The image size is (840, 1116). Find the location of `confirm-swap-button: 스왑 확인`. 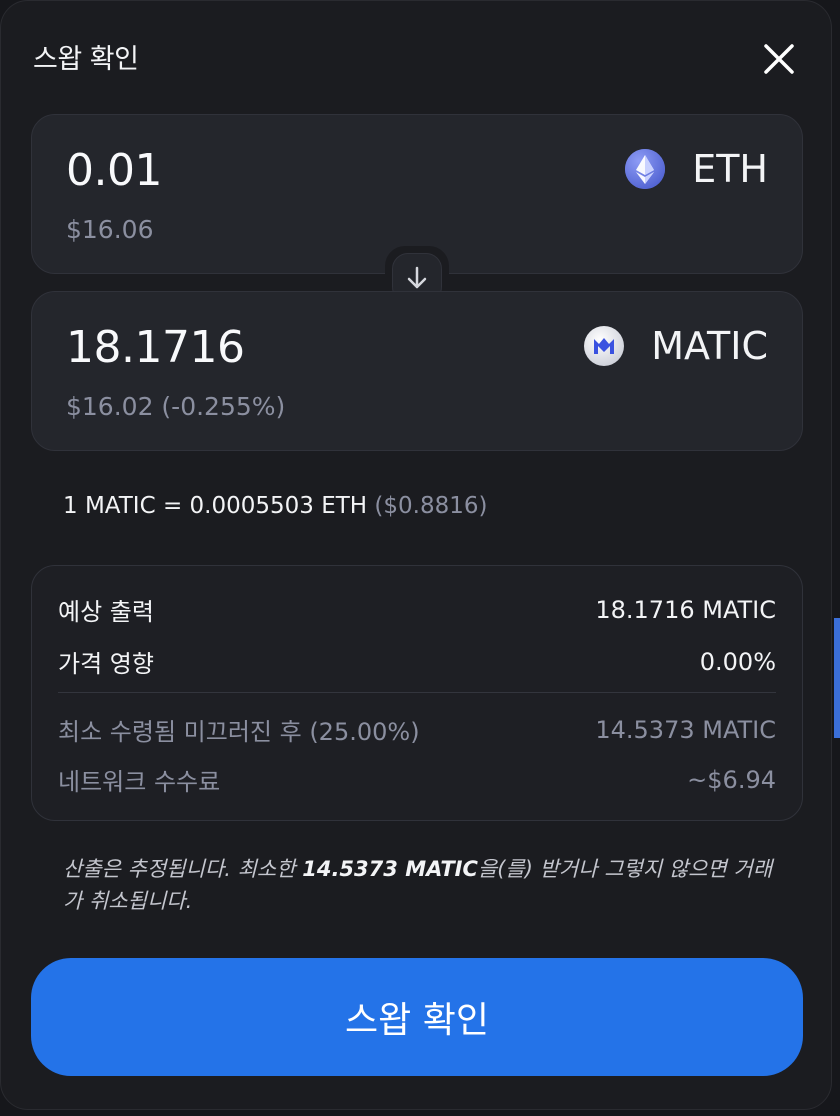

confirm-swap-button: 스왑 확인 is located at coordinates (417, 1017).